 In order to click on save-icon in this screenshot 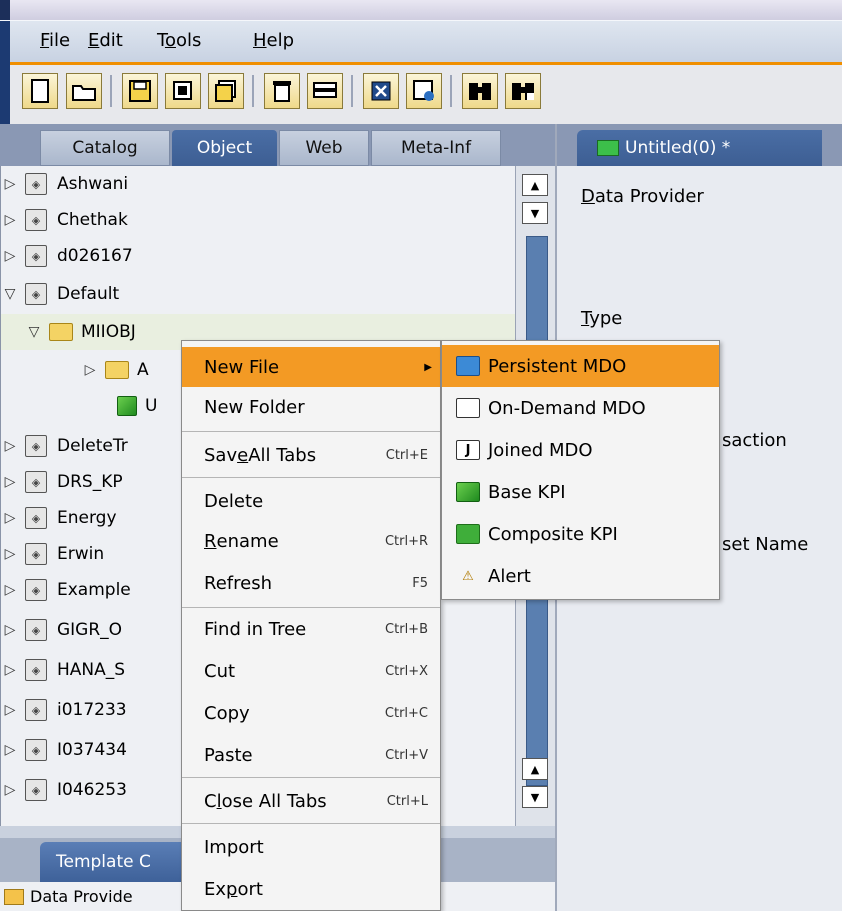, I will do `click(140, 91)`.